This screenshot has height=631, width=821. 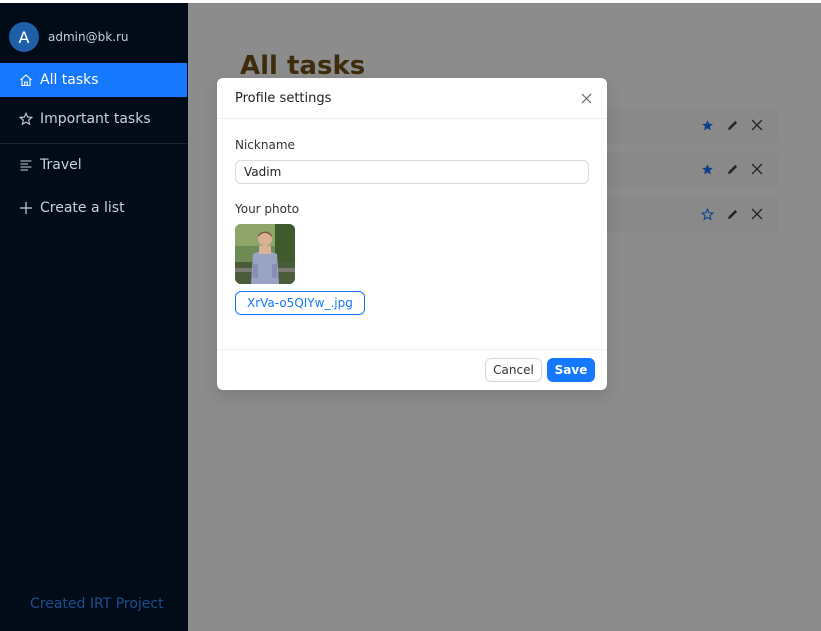 I want to click on footer-link: Created IRT Project, so click(x=97, y=604).